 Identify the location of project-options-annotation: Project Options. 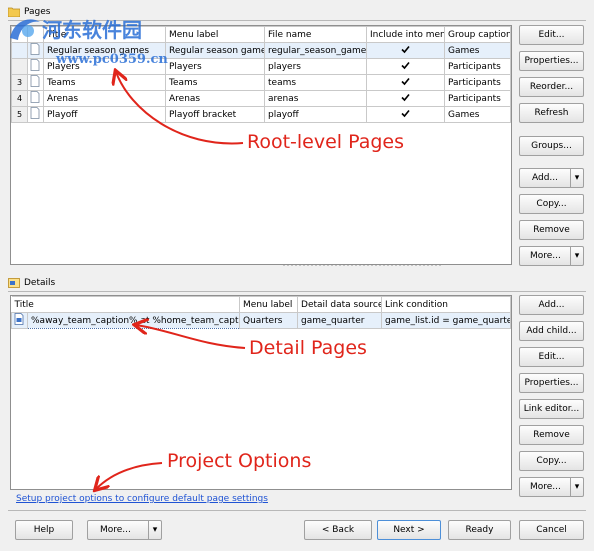
(239, 461).